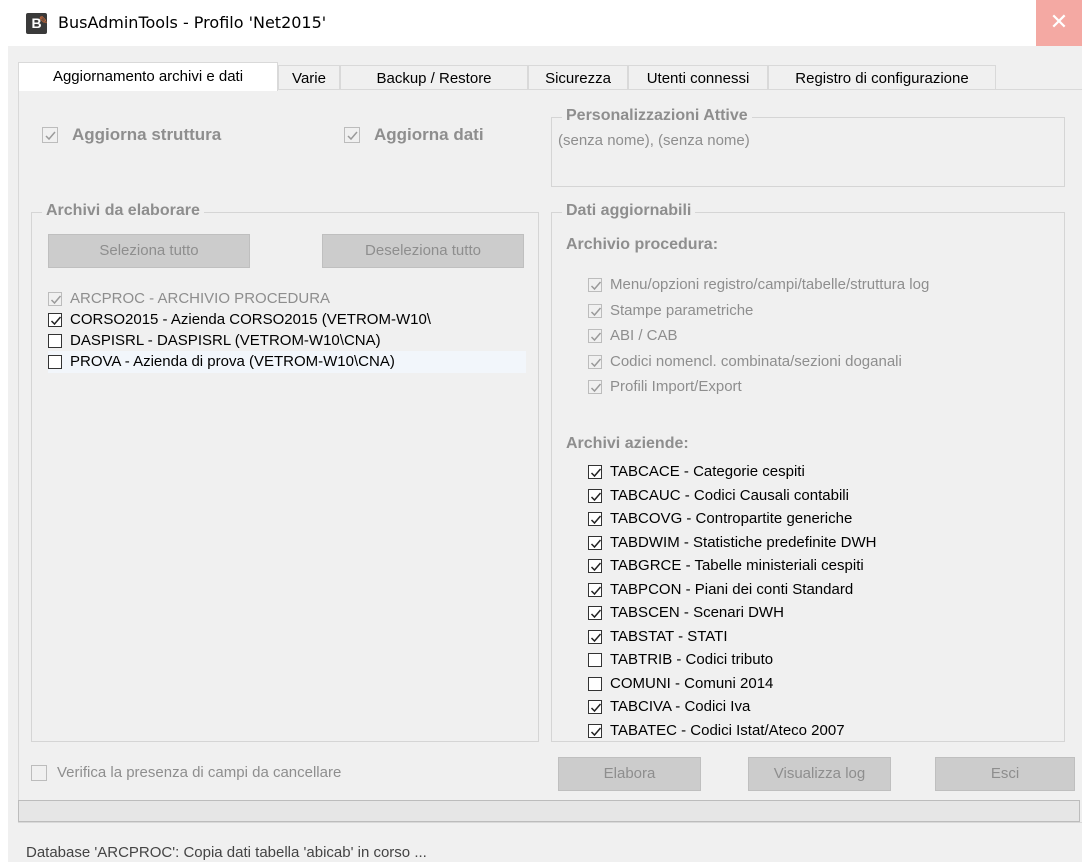 The height and width of the screenshot is (862, 1082). I want to click on company-item-label: TABCAUC - Codici Causali contabili, so click(729, 495).